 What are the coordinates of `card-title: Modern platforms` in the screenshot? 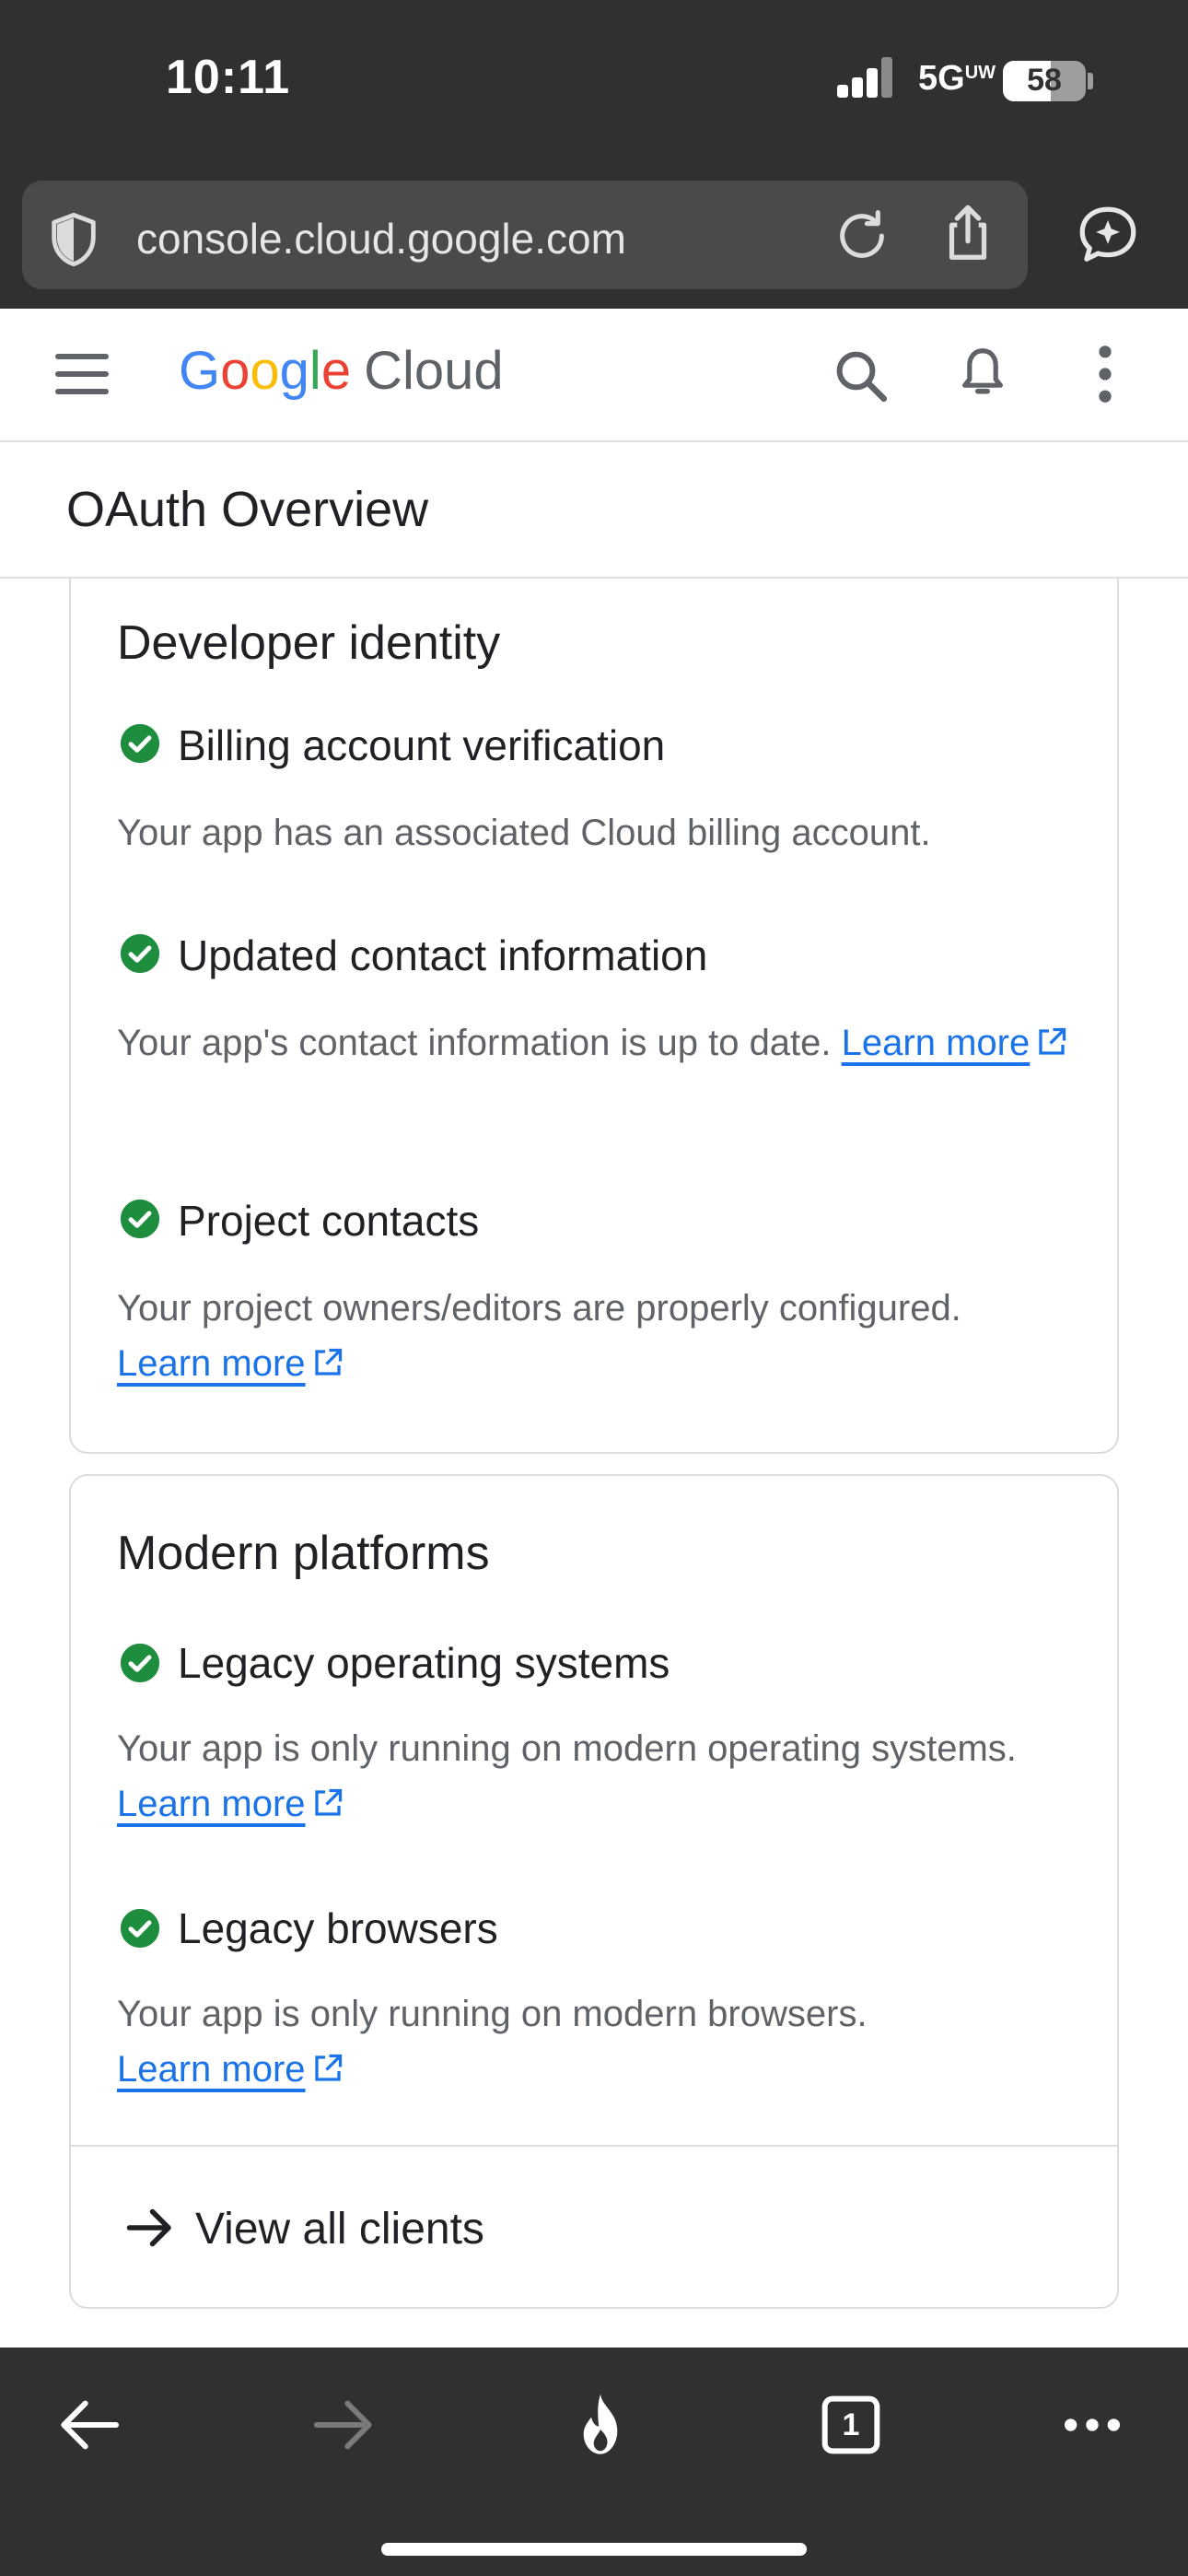 It's located at (303, 1553).